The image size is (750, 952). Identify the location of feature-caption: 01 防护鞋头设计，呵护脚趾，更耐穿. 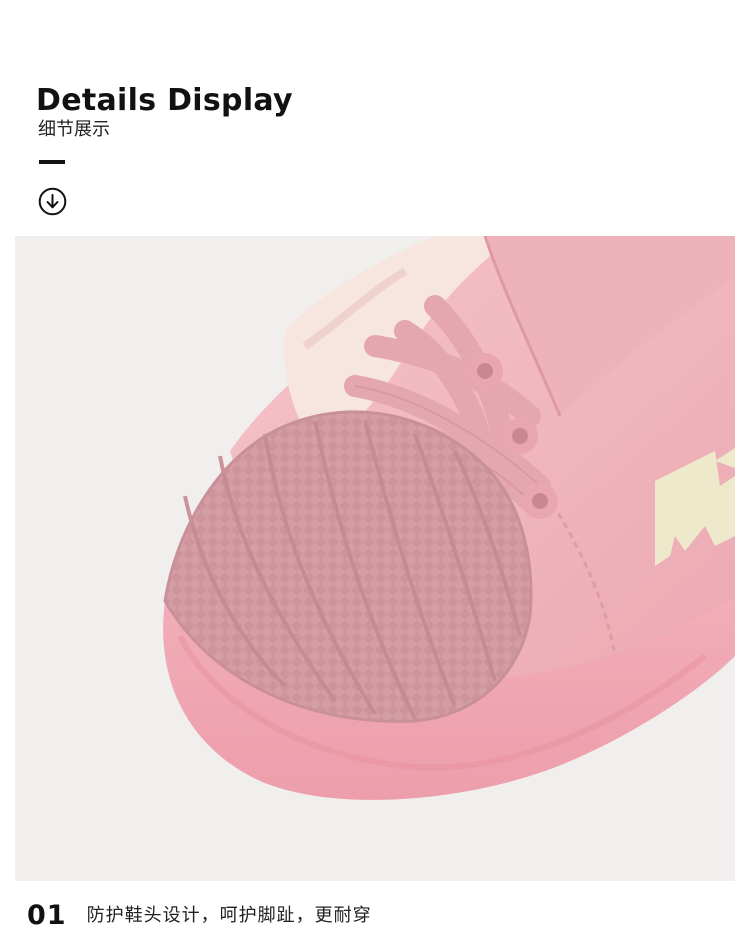
(199, 916).